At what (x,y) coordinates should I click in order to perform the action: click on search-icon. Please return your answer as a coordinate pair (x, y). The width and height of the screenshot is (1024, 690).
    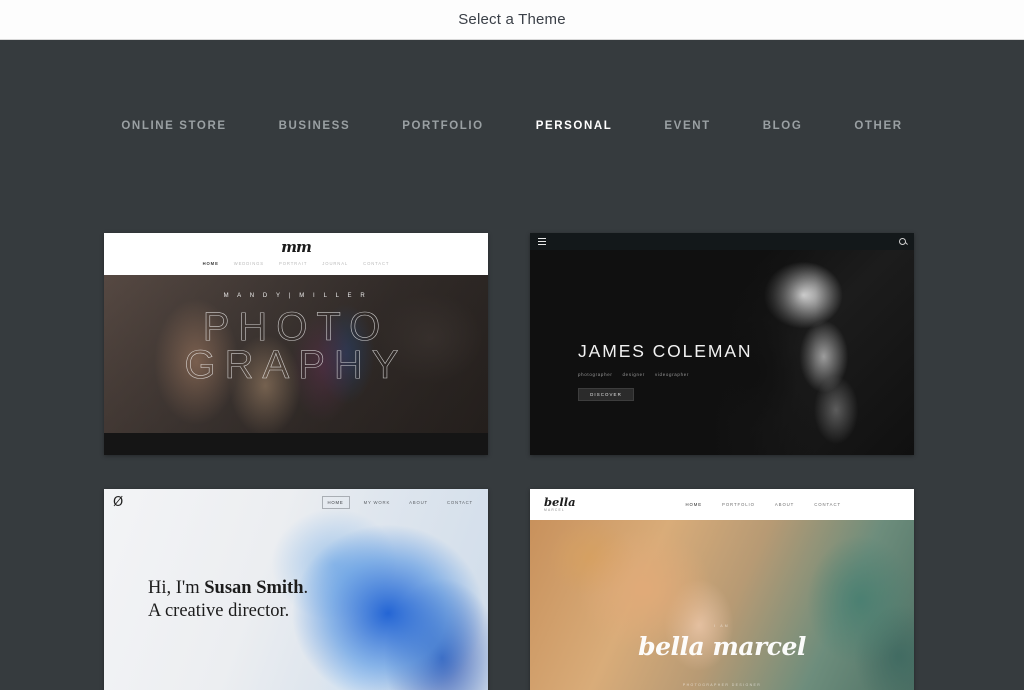
    Looking at the image, I should click on (902, 241).